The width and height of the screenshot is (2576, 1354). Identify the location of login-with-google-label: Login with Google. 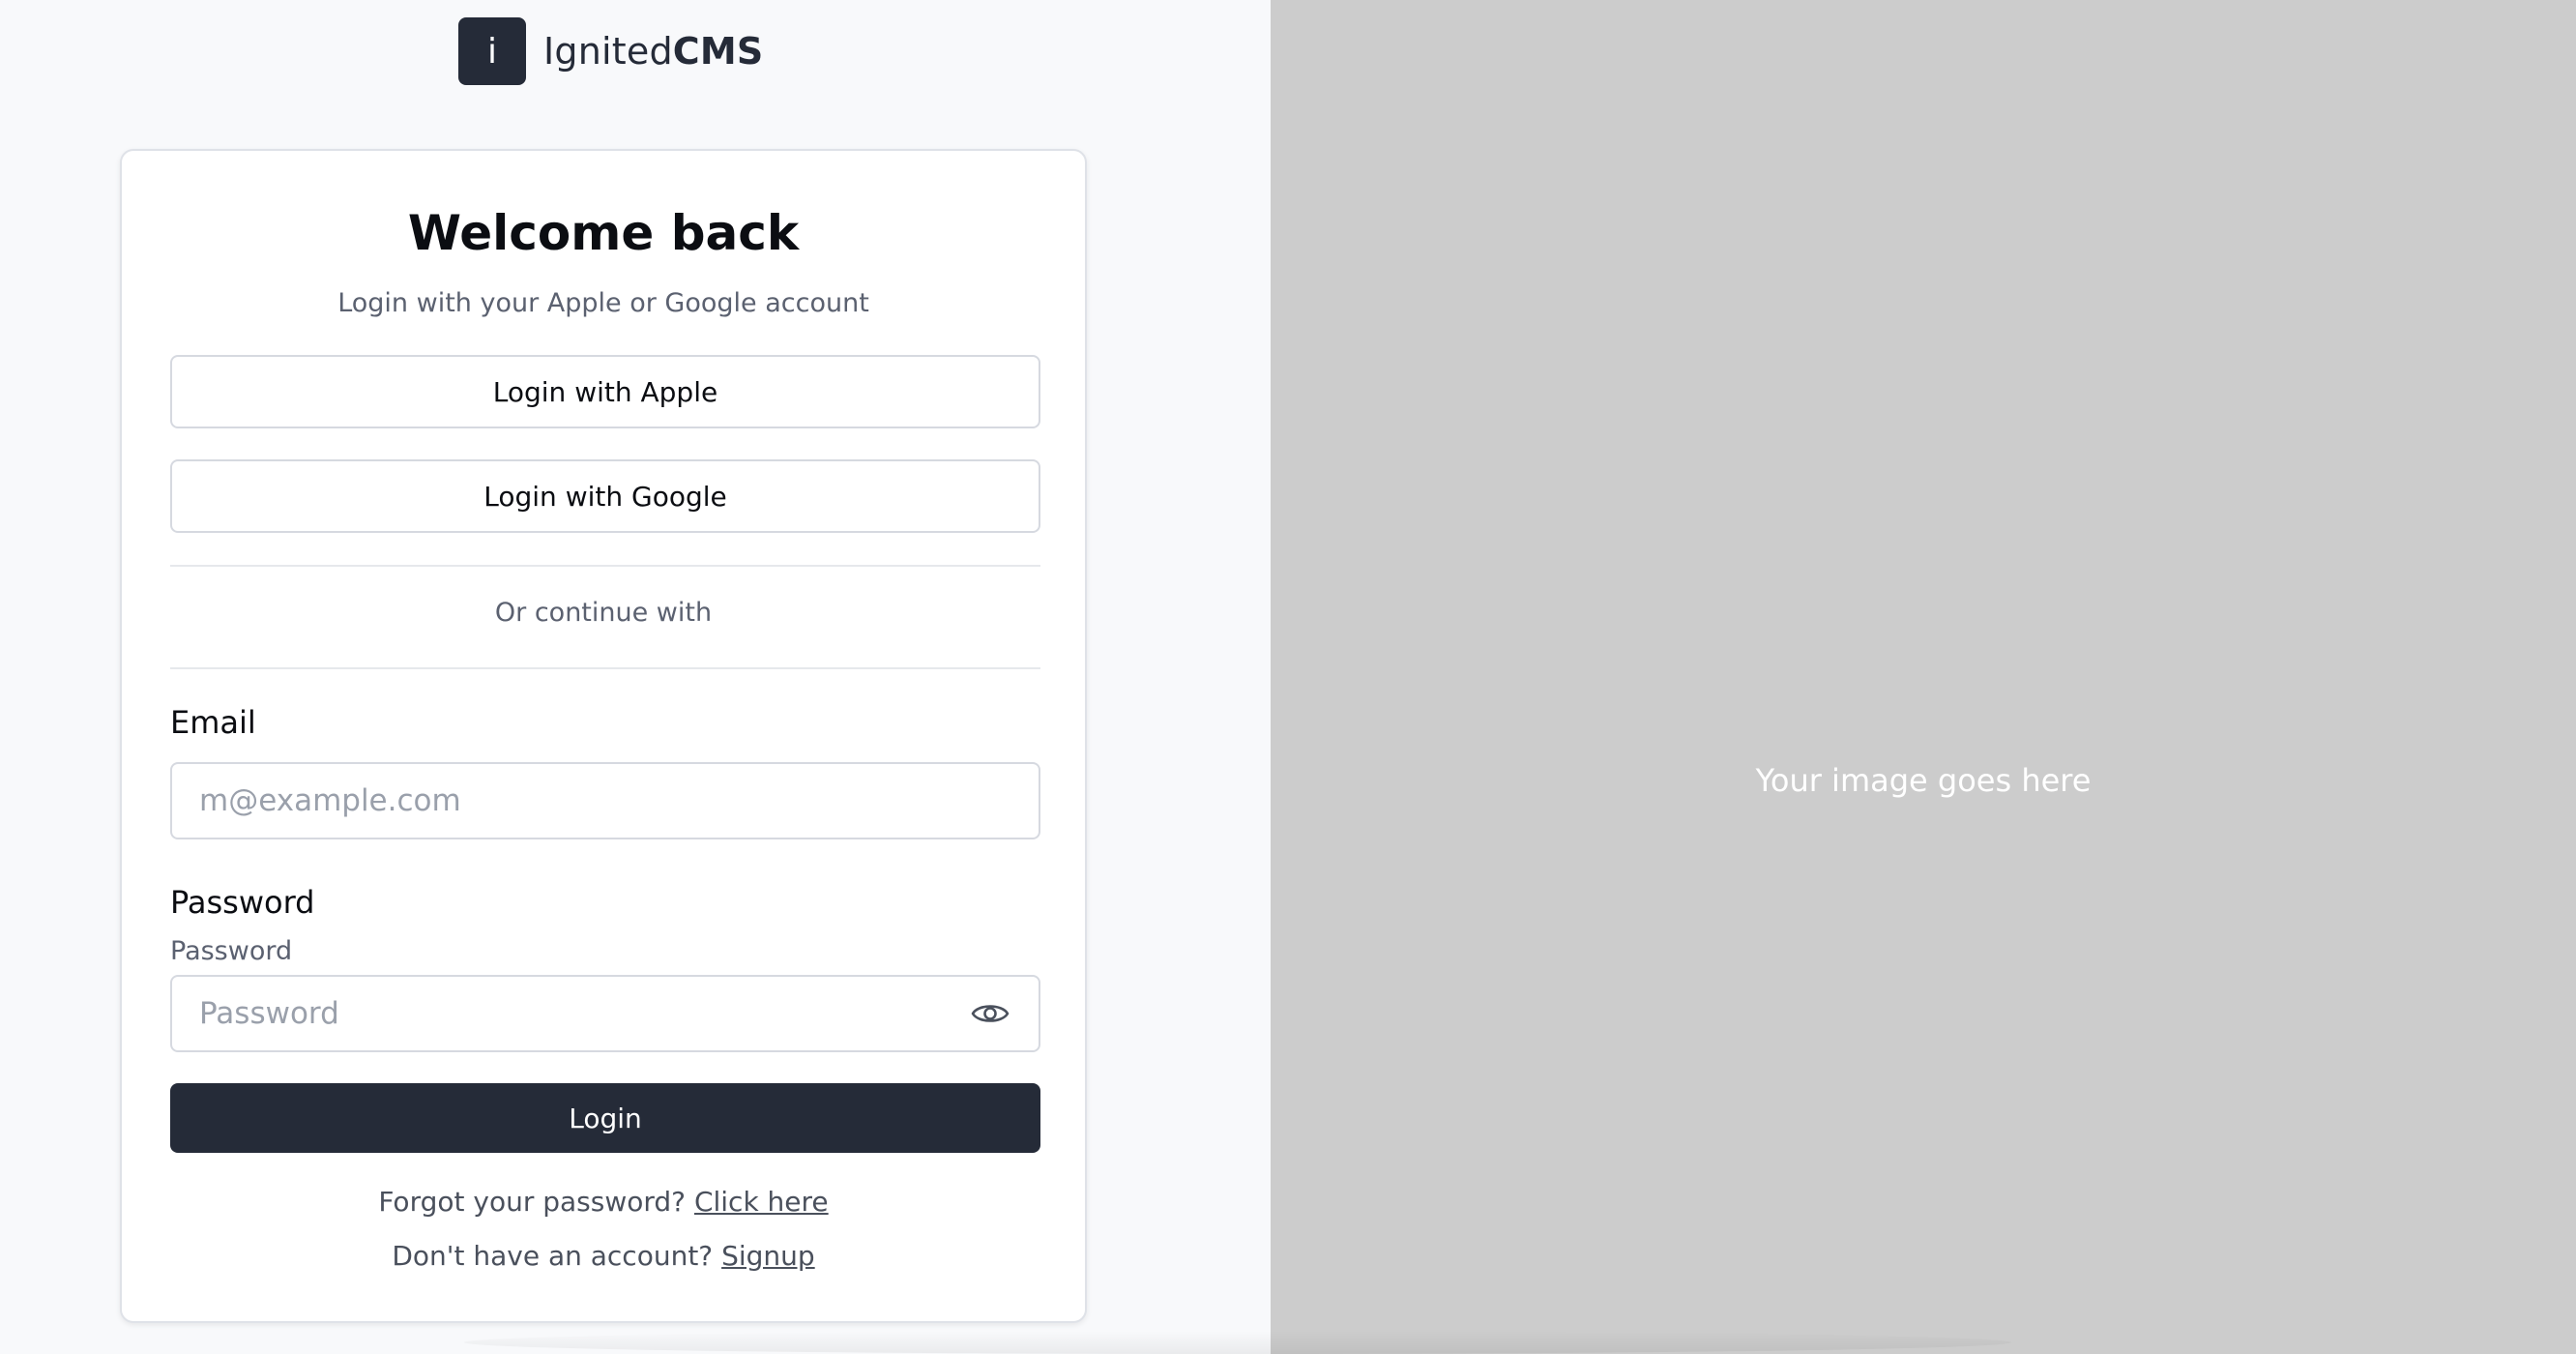
(605, 497).